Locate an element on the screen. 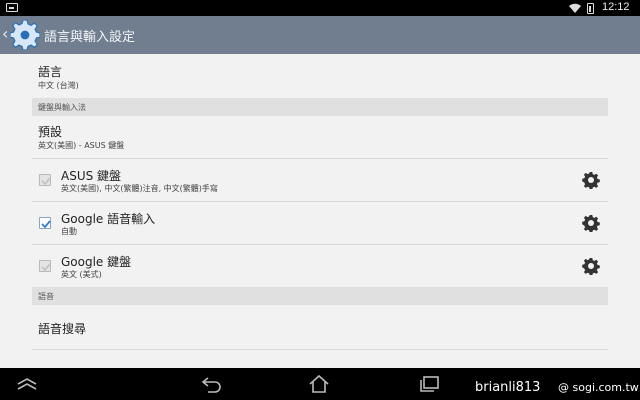 The image size is (640, 400). recent-apps-icon is located at coordinates (429, 384).